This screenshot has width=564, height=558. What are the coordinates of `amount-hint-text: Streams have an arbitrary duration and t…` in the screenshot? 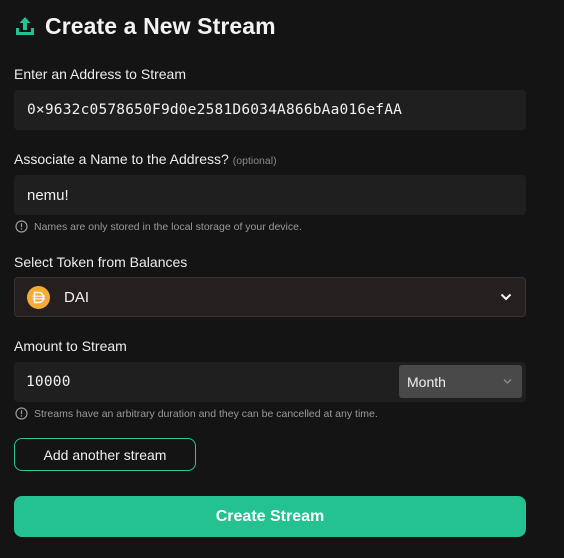 It's located at (206, 413).